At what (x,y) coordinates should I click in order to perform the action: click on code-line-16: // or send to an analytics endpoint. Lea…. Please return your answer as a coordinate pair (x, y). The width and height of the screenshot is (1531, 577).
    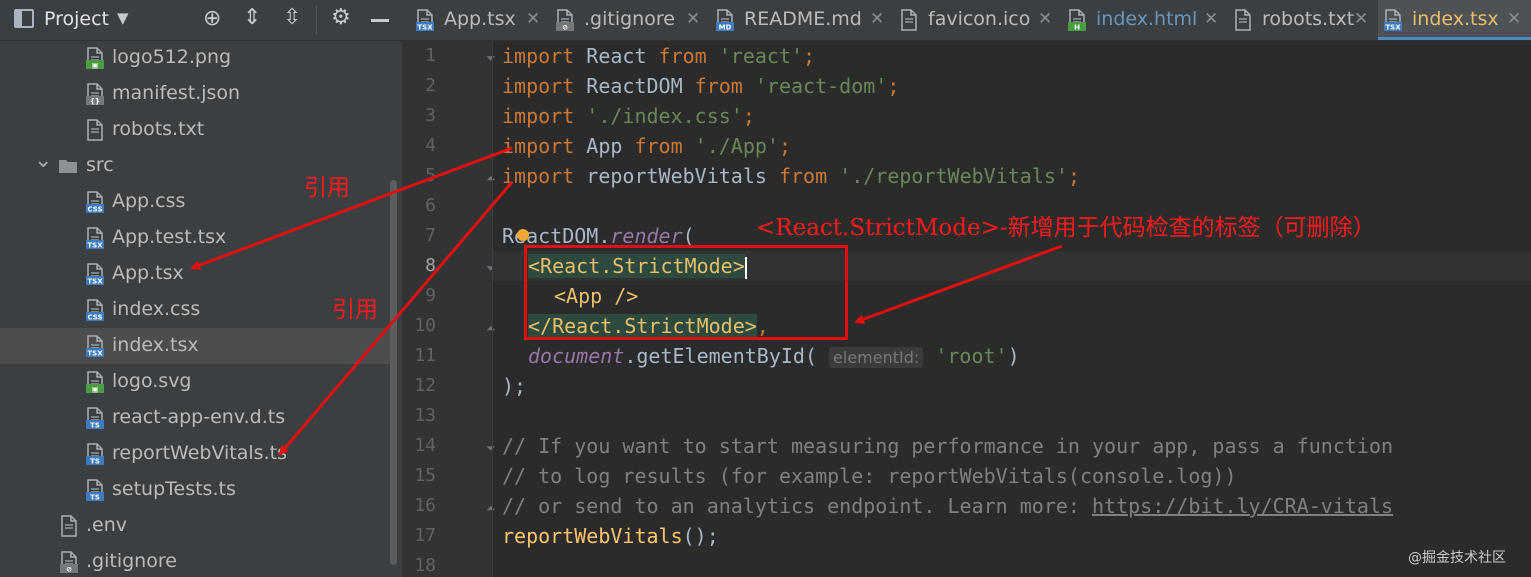
    Looking at the image, I should click on (947, 506).